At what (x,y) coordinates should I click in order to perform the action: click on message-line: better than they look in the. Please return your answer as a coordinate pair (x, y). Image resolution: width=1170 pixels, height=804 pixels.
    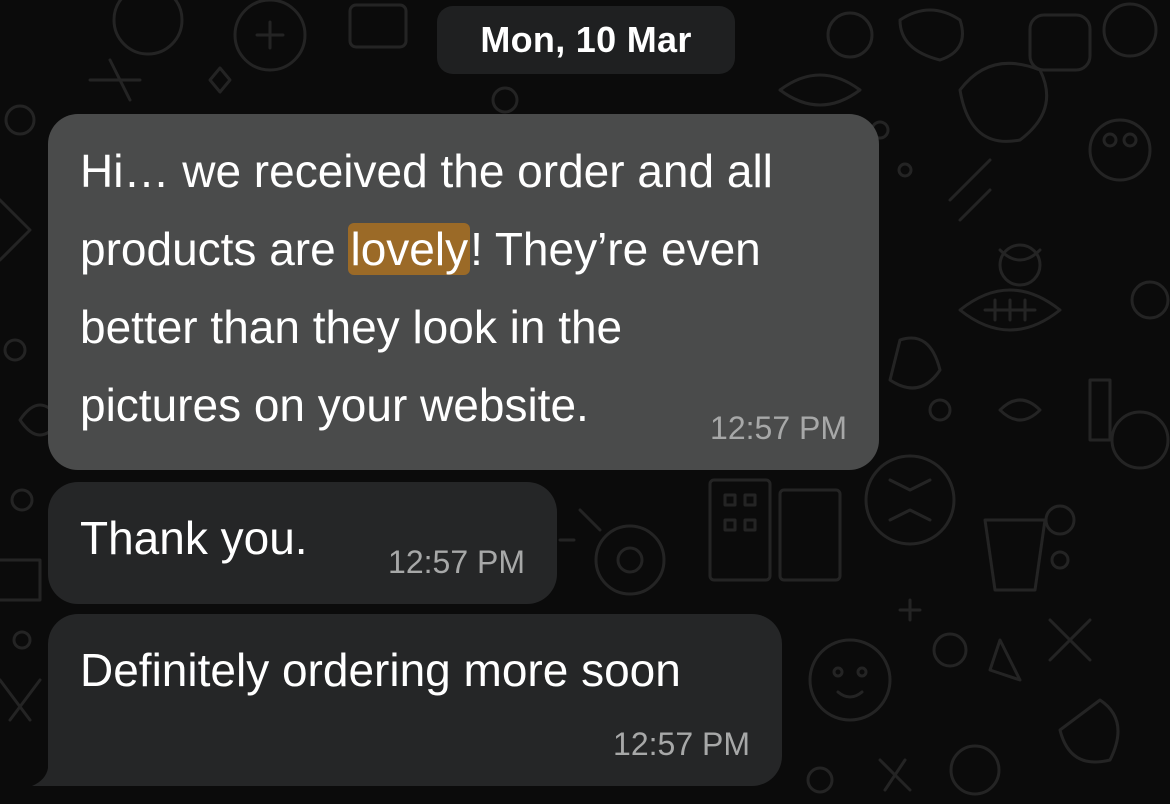
    Looking at the image, I should click on (351, 327).